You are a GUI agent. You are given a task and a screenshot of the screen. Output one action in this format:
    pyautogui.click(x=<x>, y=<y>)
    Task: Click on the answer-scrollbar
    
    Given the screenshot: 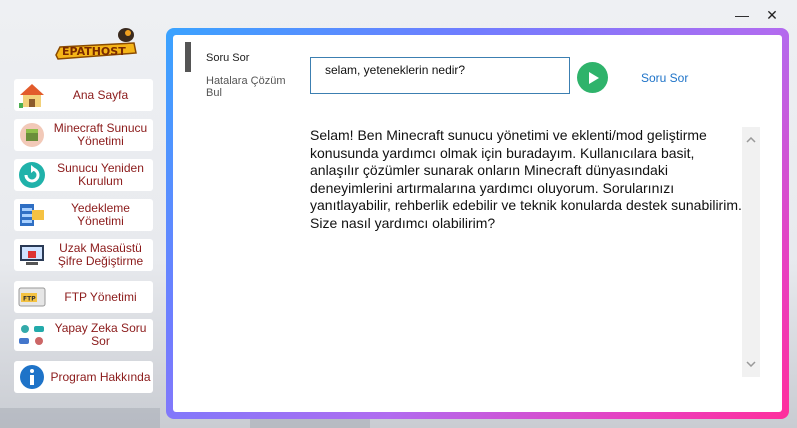 What is the action you would take?
    pyautogui.click(x=751, y=252)
    